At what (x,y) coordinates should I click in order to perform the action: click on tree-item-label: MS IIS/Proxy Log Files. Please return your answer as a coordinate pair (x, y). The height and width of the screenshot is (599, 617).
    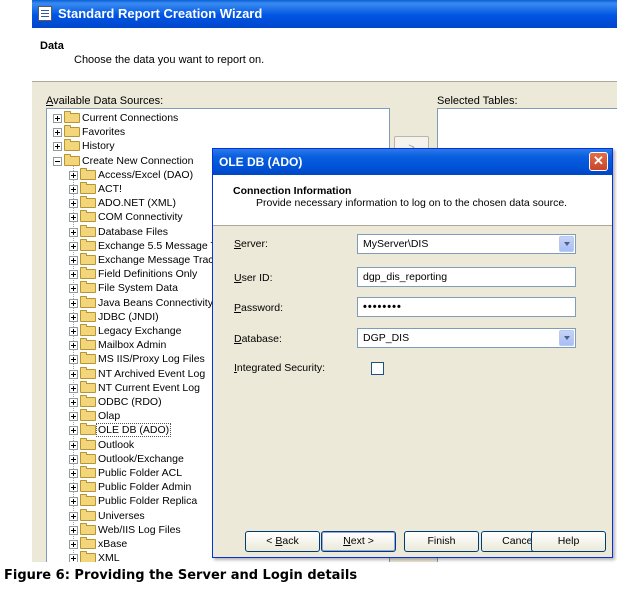
    Looking at the image, I should click on (151, 359).